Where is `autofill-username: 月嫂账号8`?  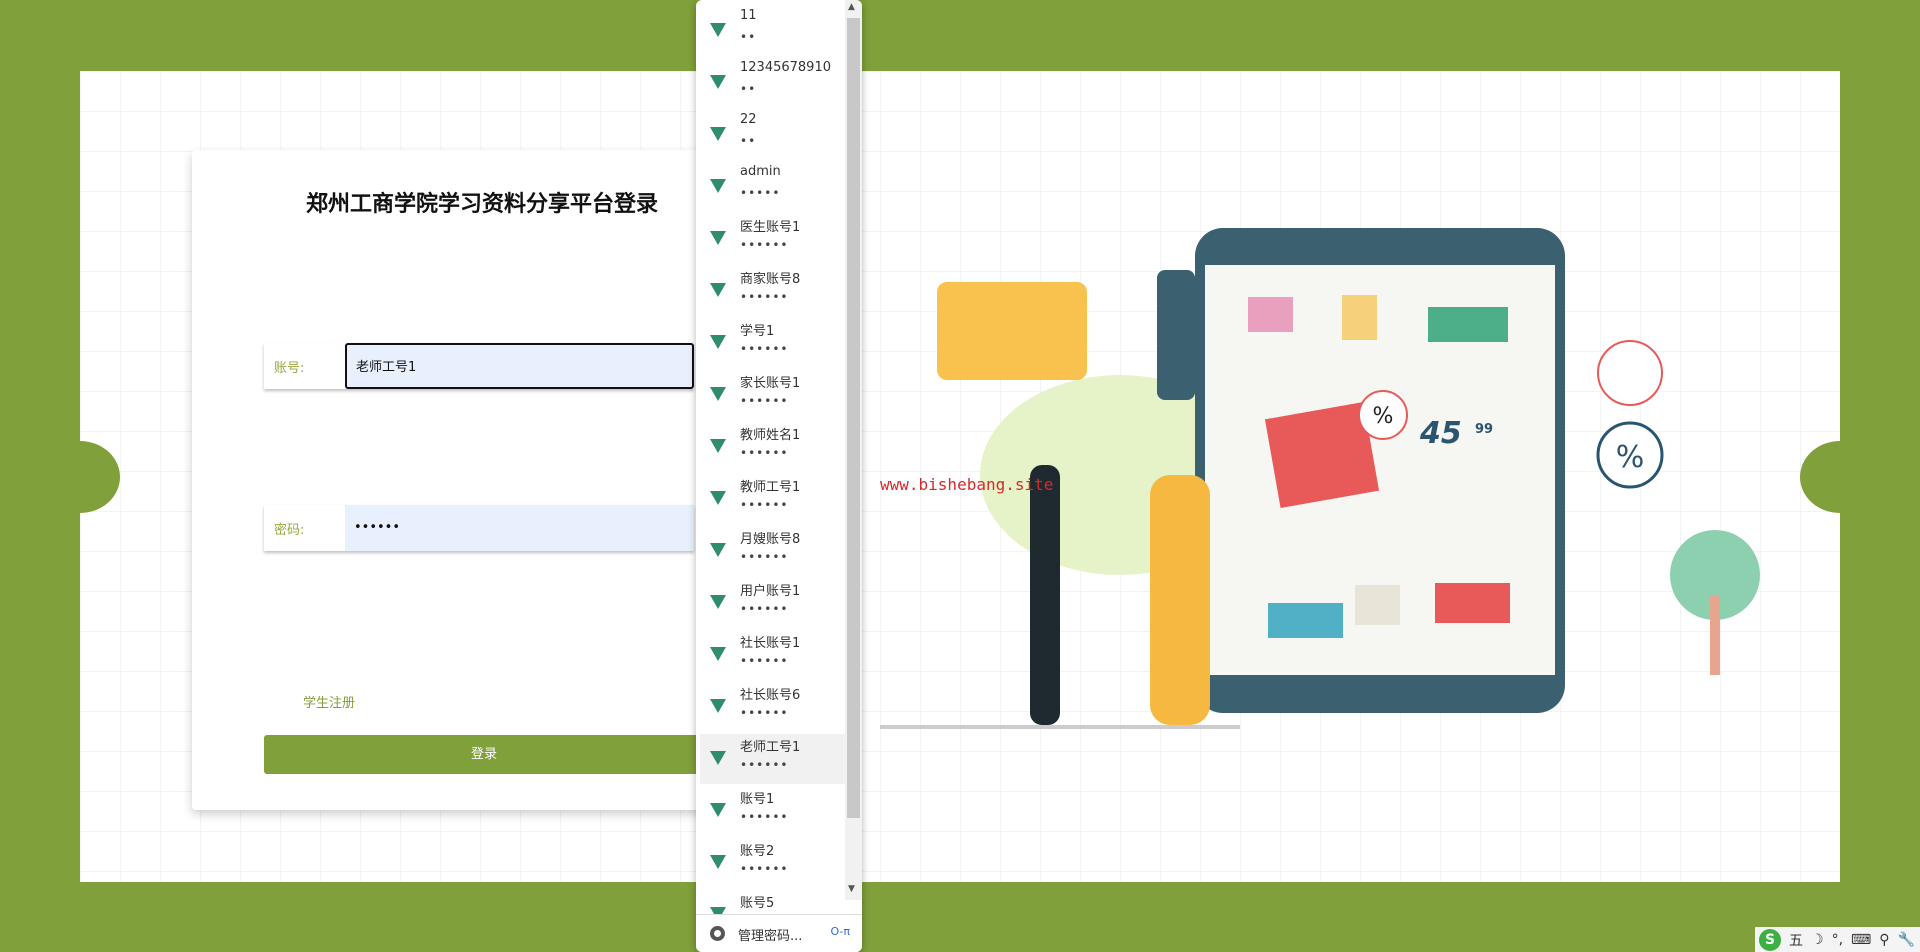
autofill-username: 月嫂账号8 is located at coordinates (770, 539).